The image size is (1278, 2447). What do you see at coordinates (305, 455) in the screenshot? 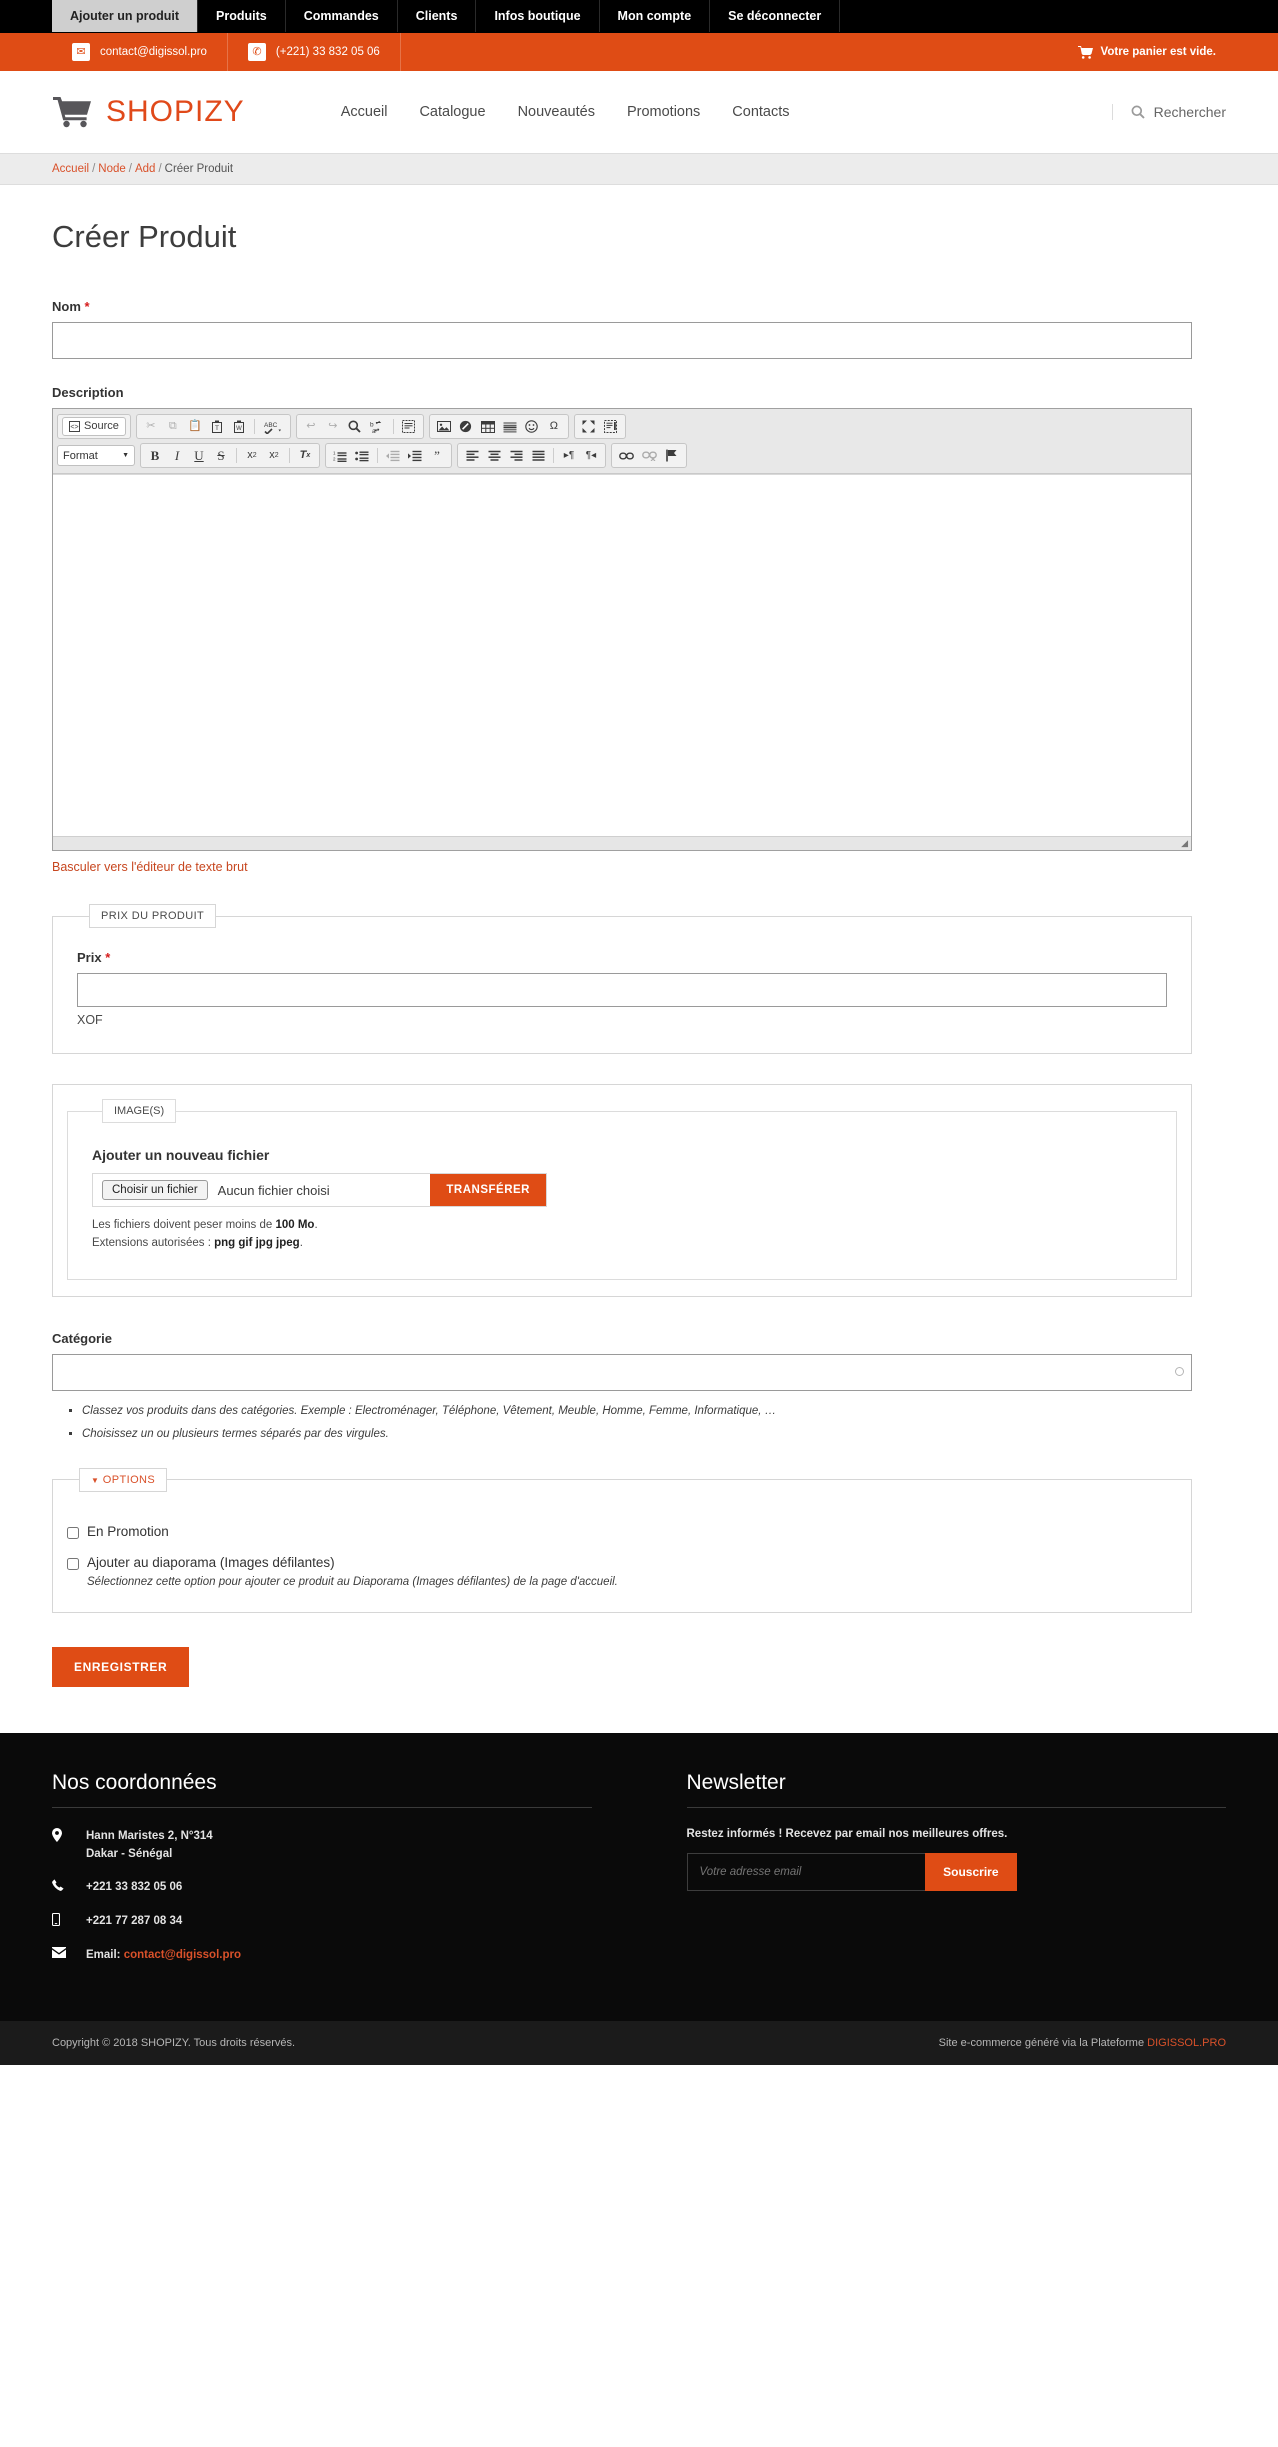
I see `remove-format-icon: Tx` at bounding box center [305, 455].